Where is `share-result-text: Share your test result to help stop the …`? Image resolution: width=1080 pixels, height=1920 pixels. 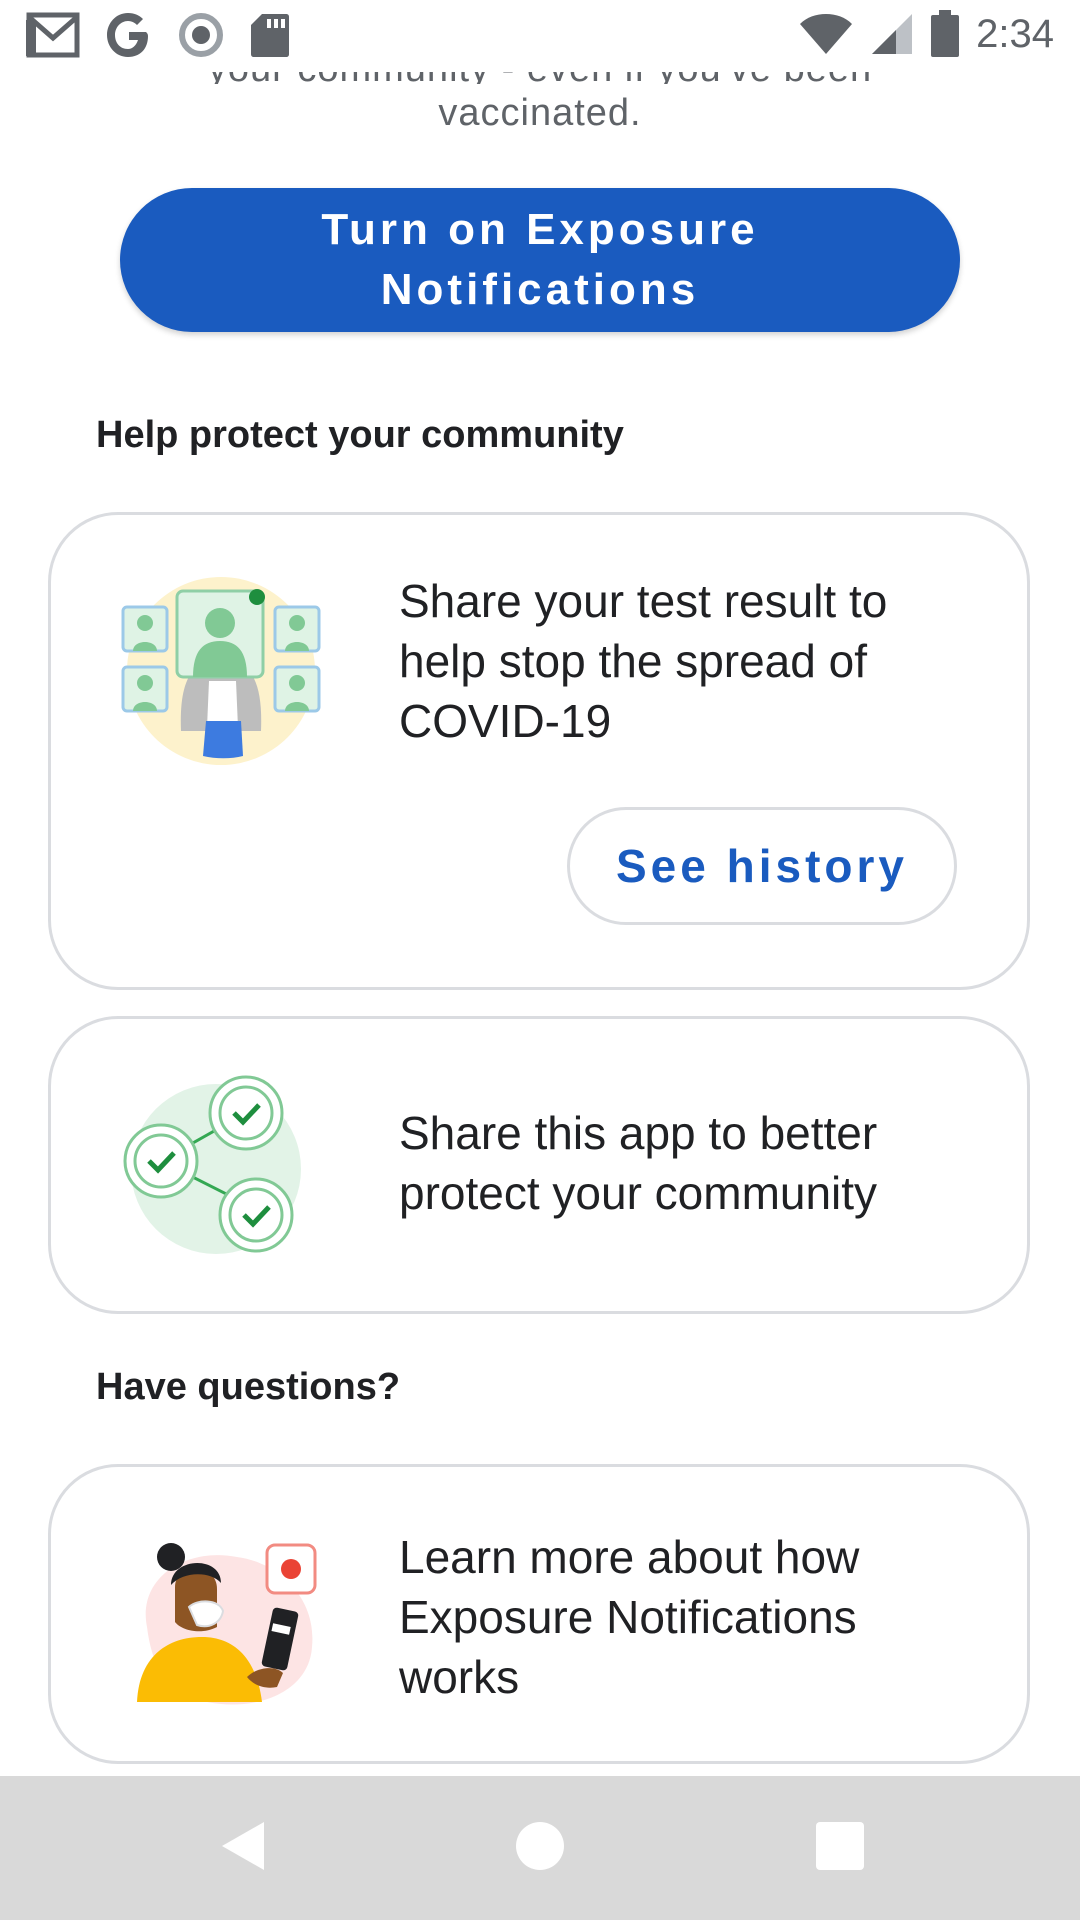
share-result-text: Share your test result to help stop the … is located at coordinates (643, 661).